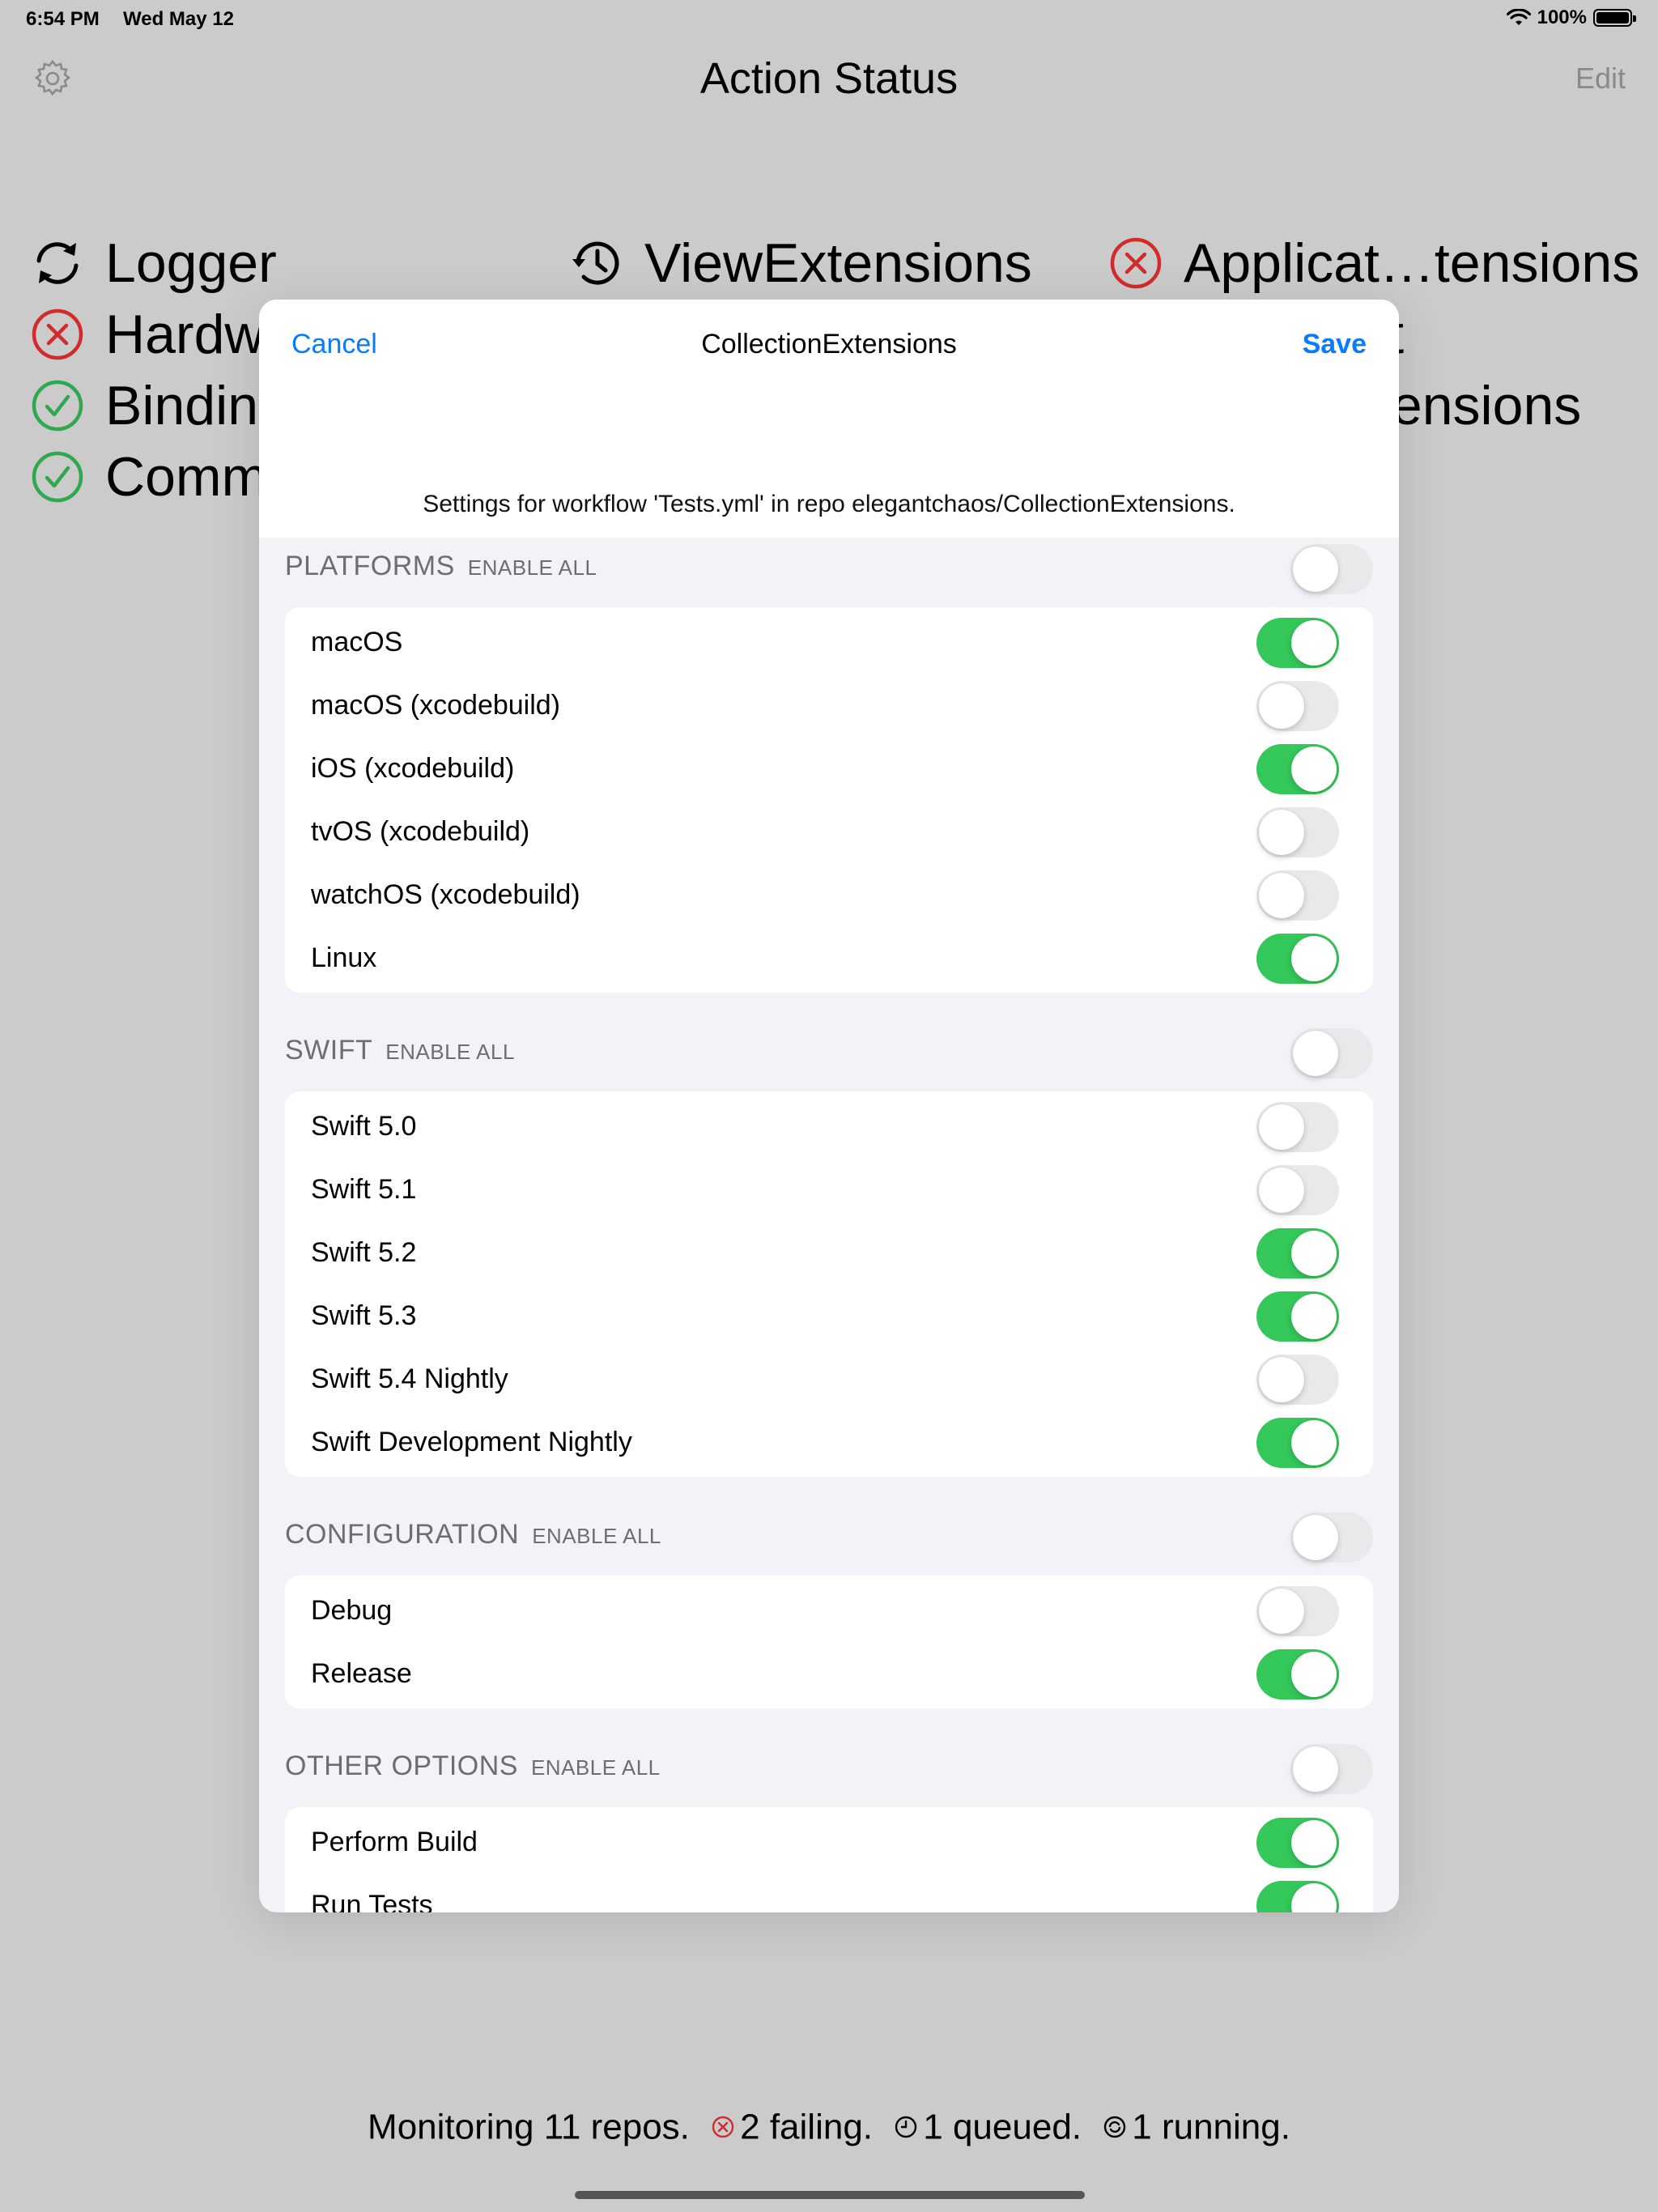  I want to click on setting-toggle-macos-xcodebuild, so click(1297, 706).